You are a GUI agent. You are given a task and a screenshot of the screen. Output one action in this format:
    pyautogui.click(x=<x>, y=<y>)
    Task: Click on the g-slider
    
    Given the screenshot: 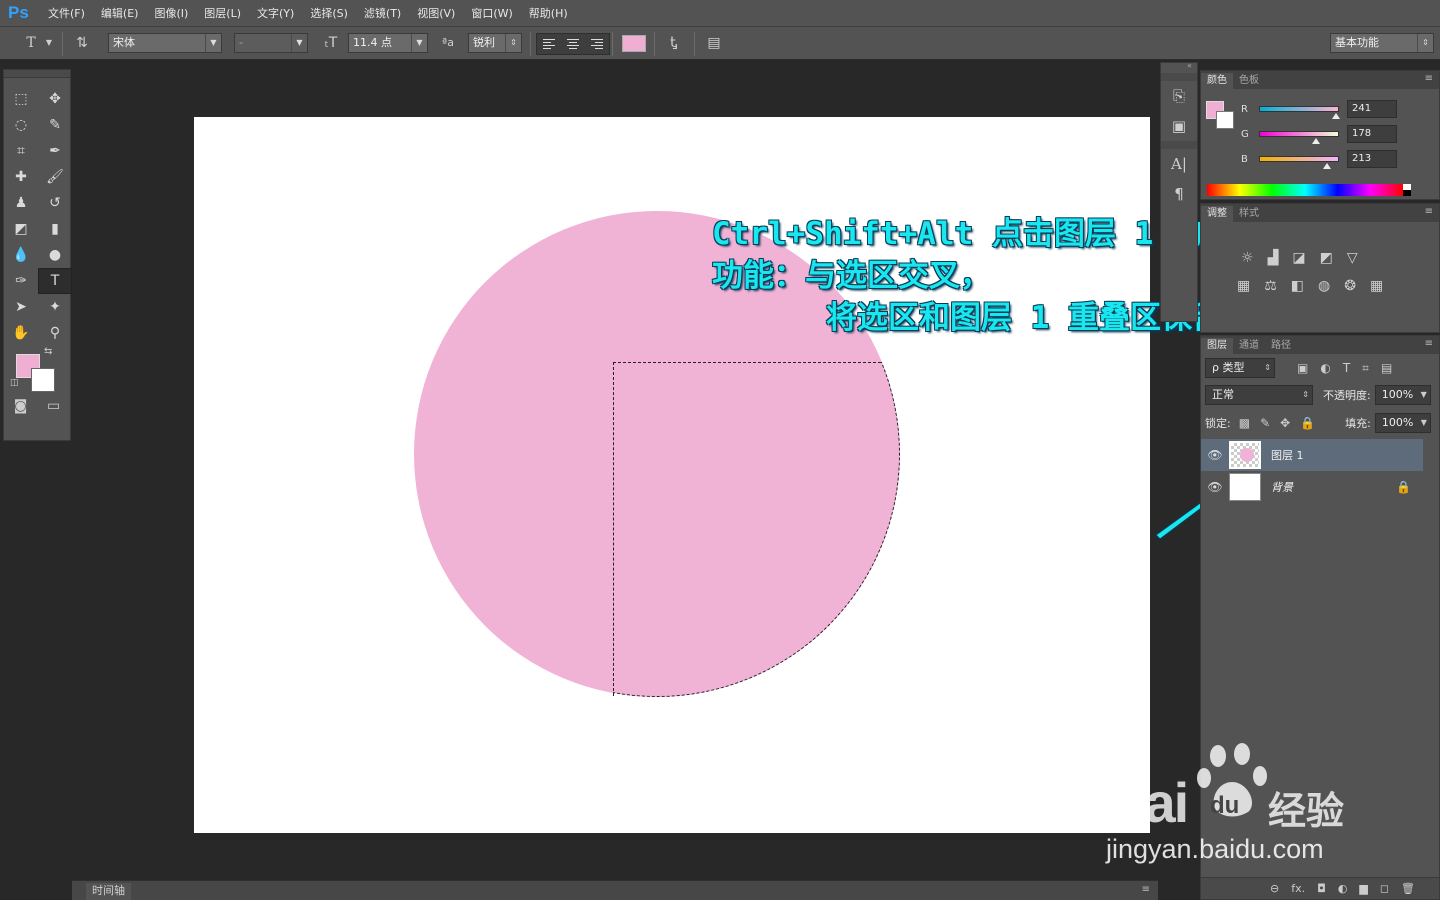 What is the action you would take?
    pyautogui.click(x=1299, y=137)
    